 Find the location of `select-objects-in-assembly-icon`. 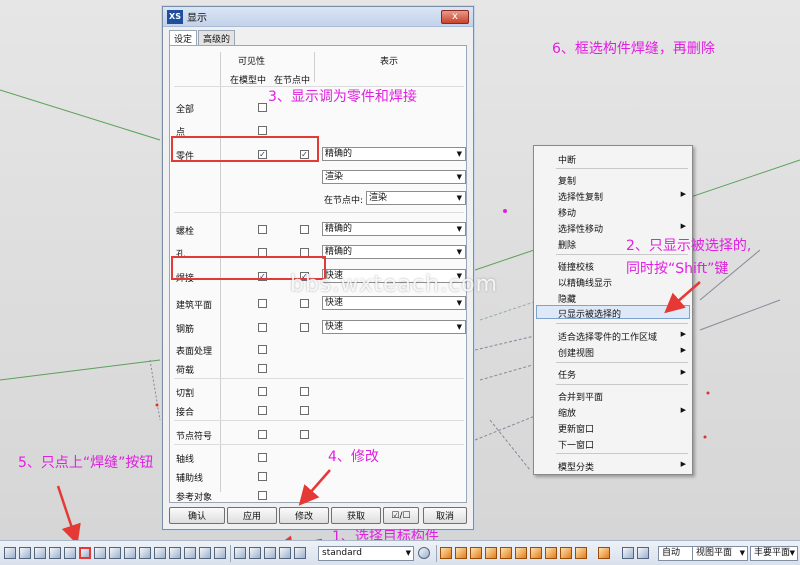

select-objects-in-assembly-icon is located at coordinates (255, 553).